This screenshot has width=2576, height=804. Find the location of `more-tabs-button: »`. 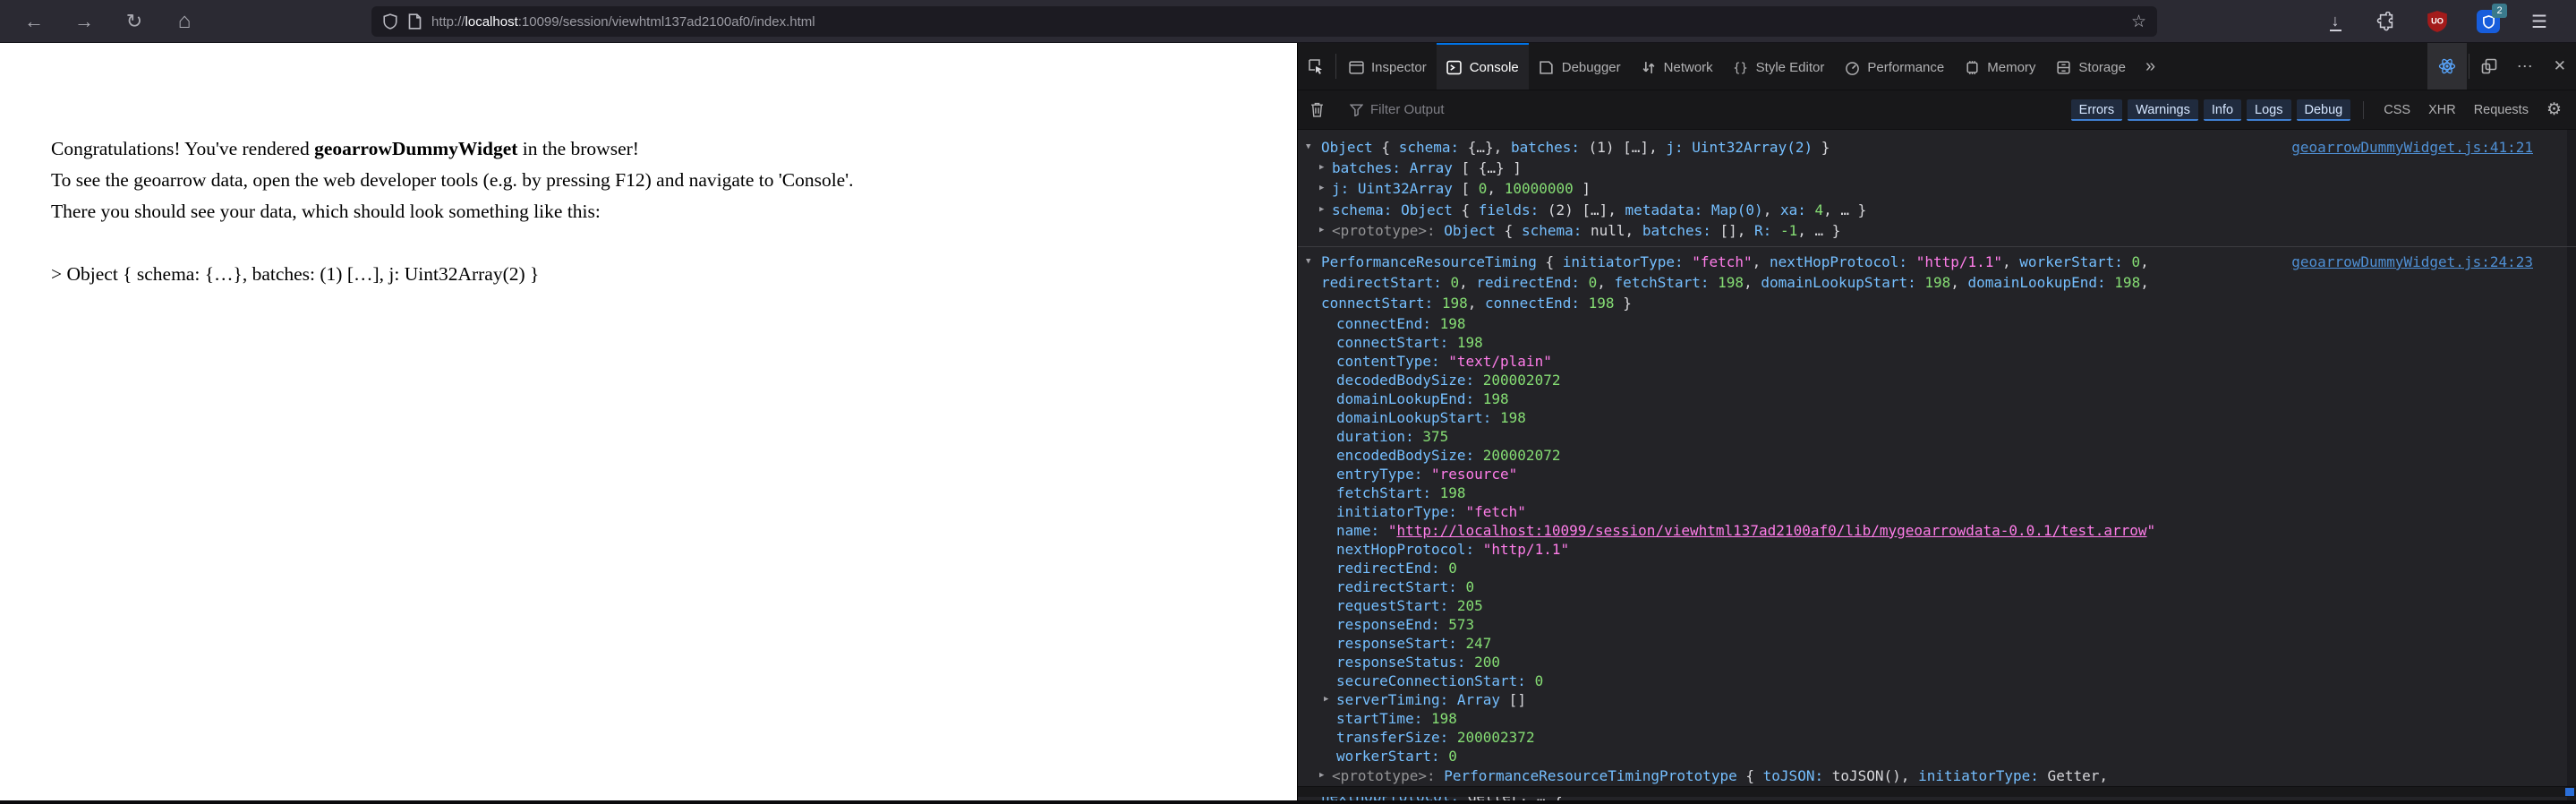

more-tabs-button: » is located at coordinates (2150, 67).